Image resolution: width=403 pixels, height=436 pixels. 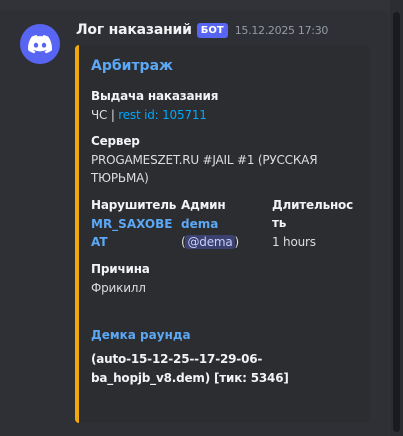 What do you see at coordinates (120, 178) in the screenshot?
I see `field-server-value-line2: ТЮРЬМА)` at bounding box center [120, 178].